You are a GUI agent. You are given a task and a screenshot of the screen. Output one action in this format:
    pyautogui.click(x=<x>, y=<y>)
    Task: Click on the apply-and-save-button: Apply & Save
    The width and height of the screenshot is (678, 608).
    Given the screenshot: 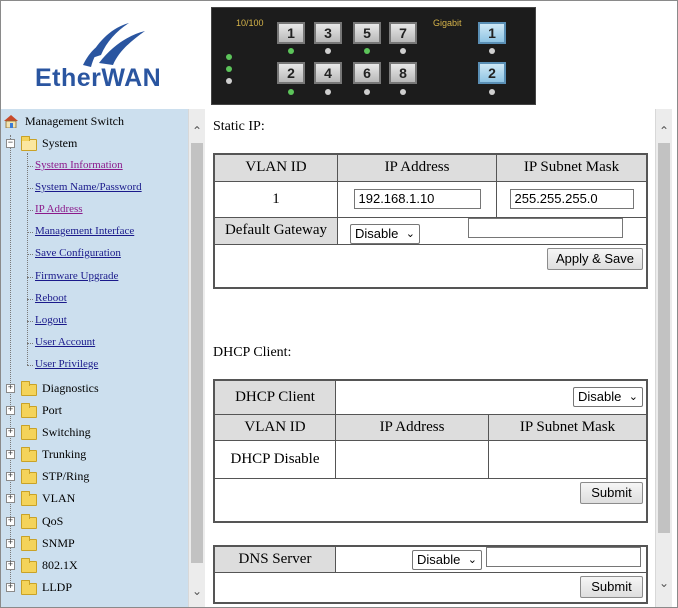 What is the action you would take?
    pyautogui.click(x=594, y=258)
    